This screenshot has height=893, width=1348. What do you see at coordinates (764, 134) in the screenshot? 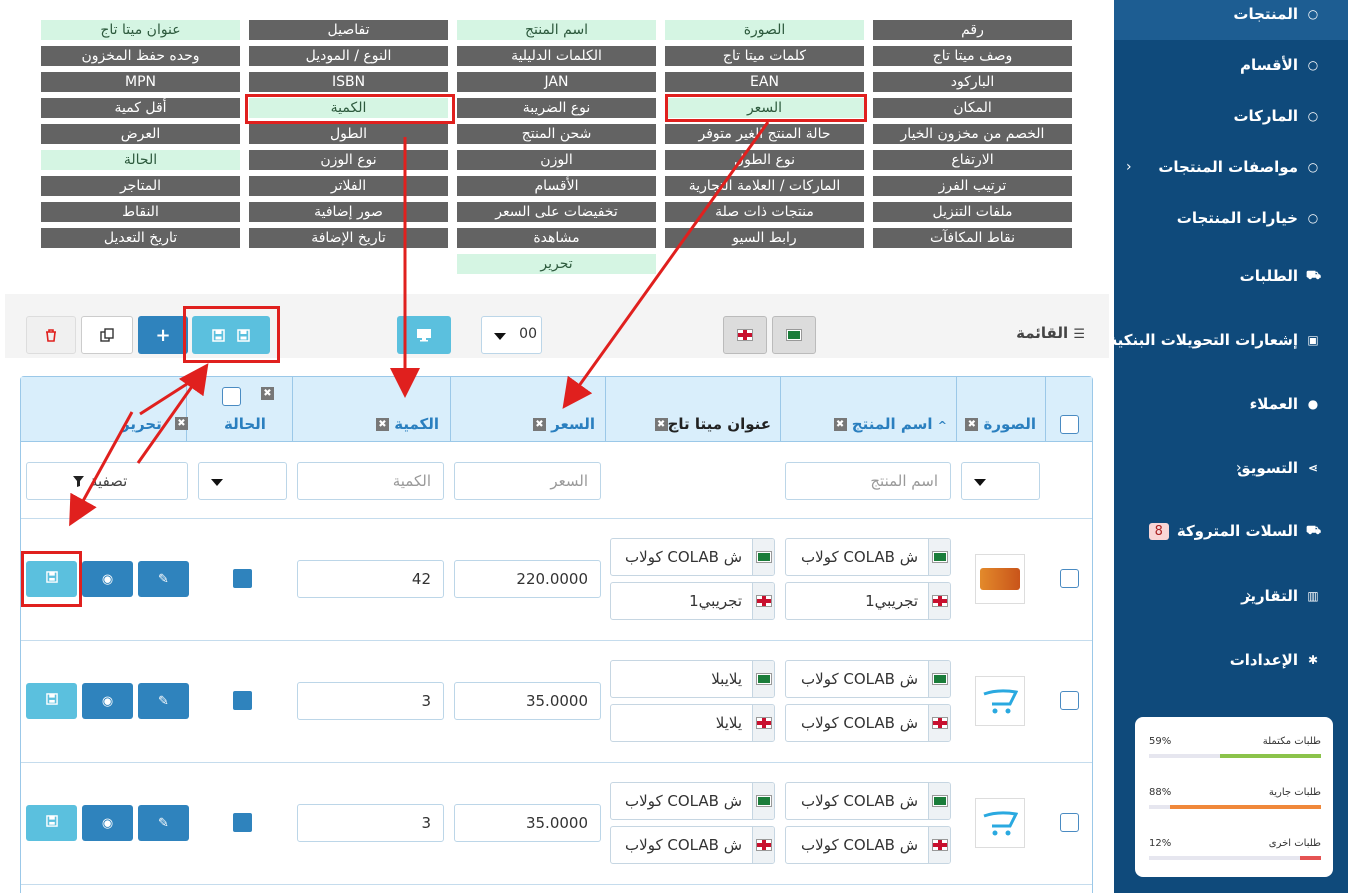
I see `column-chip: حالة المنتج الغير متوفر` at bounding box center [764, 134].